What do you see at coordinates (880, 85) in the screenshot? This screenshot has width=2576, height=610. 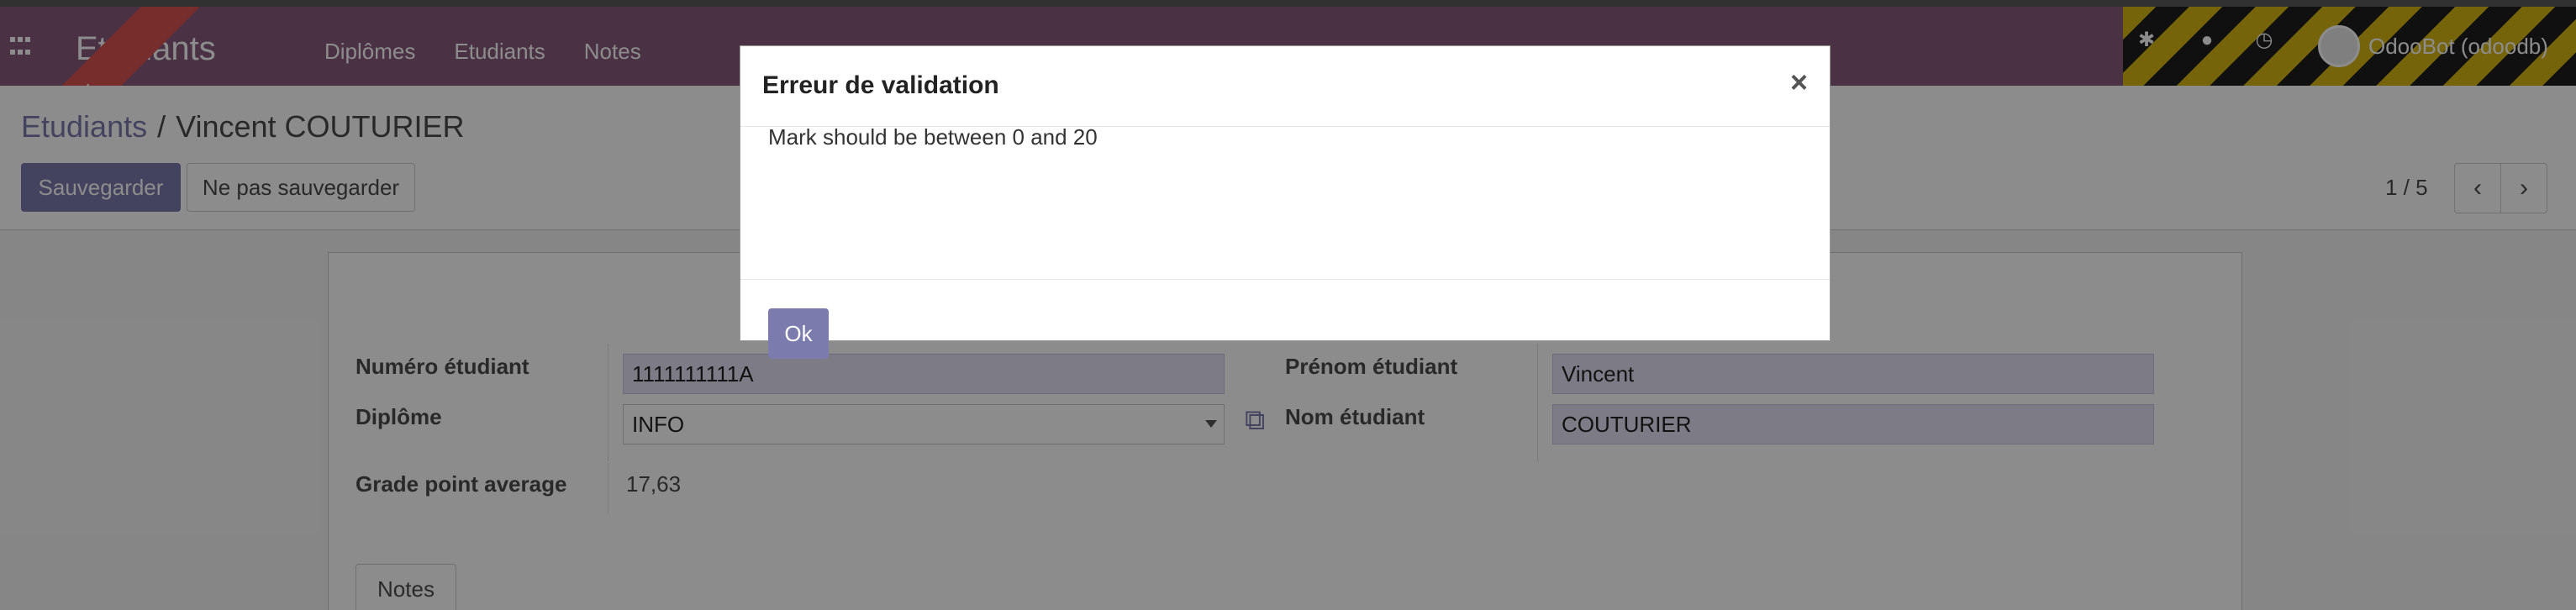 I see `modal-title: Erreur de validation` at bounding box center [880, 85].